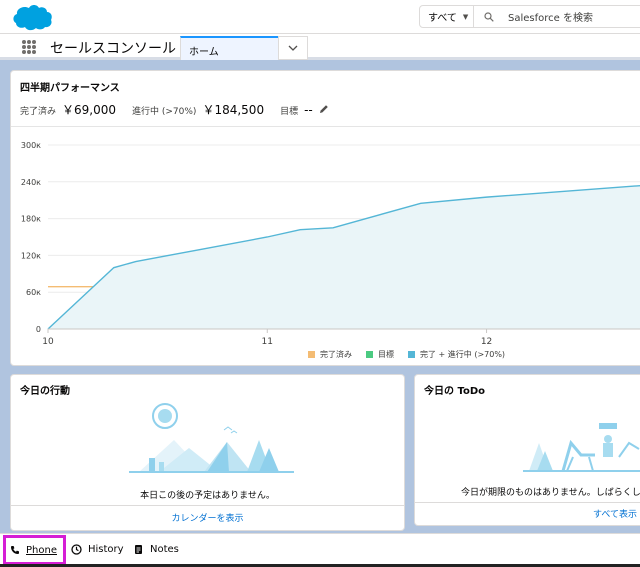 The image size is (640, 567). Describe the element at coordinates (489, 16) in the screenshot. I see `search-icon` at that location.